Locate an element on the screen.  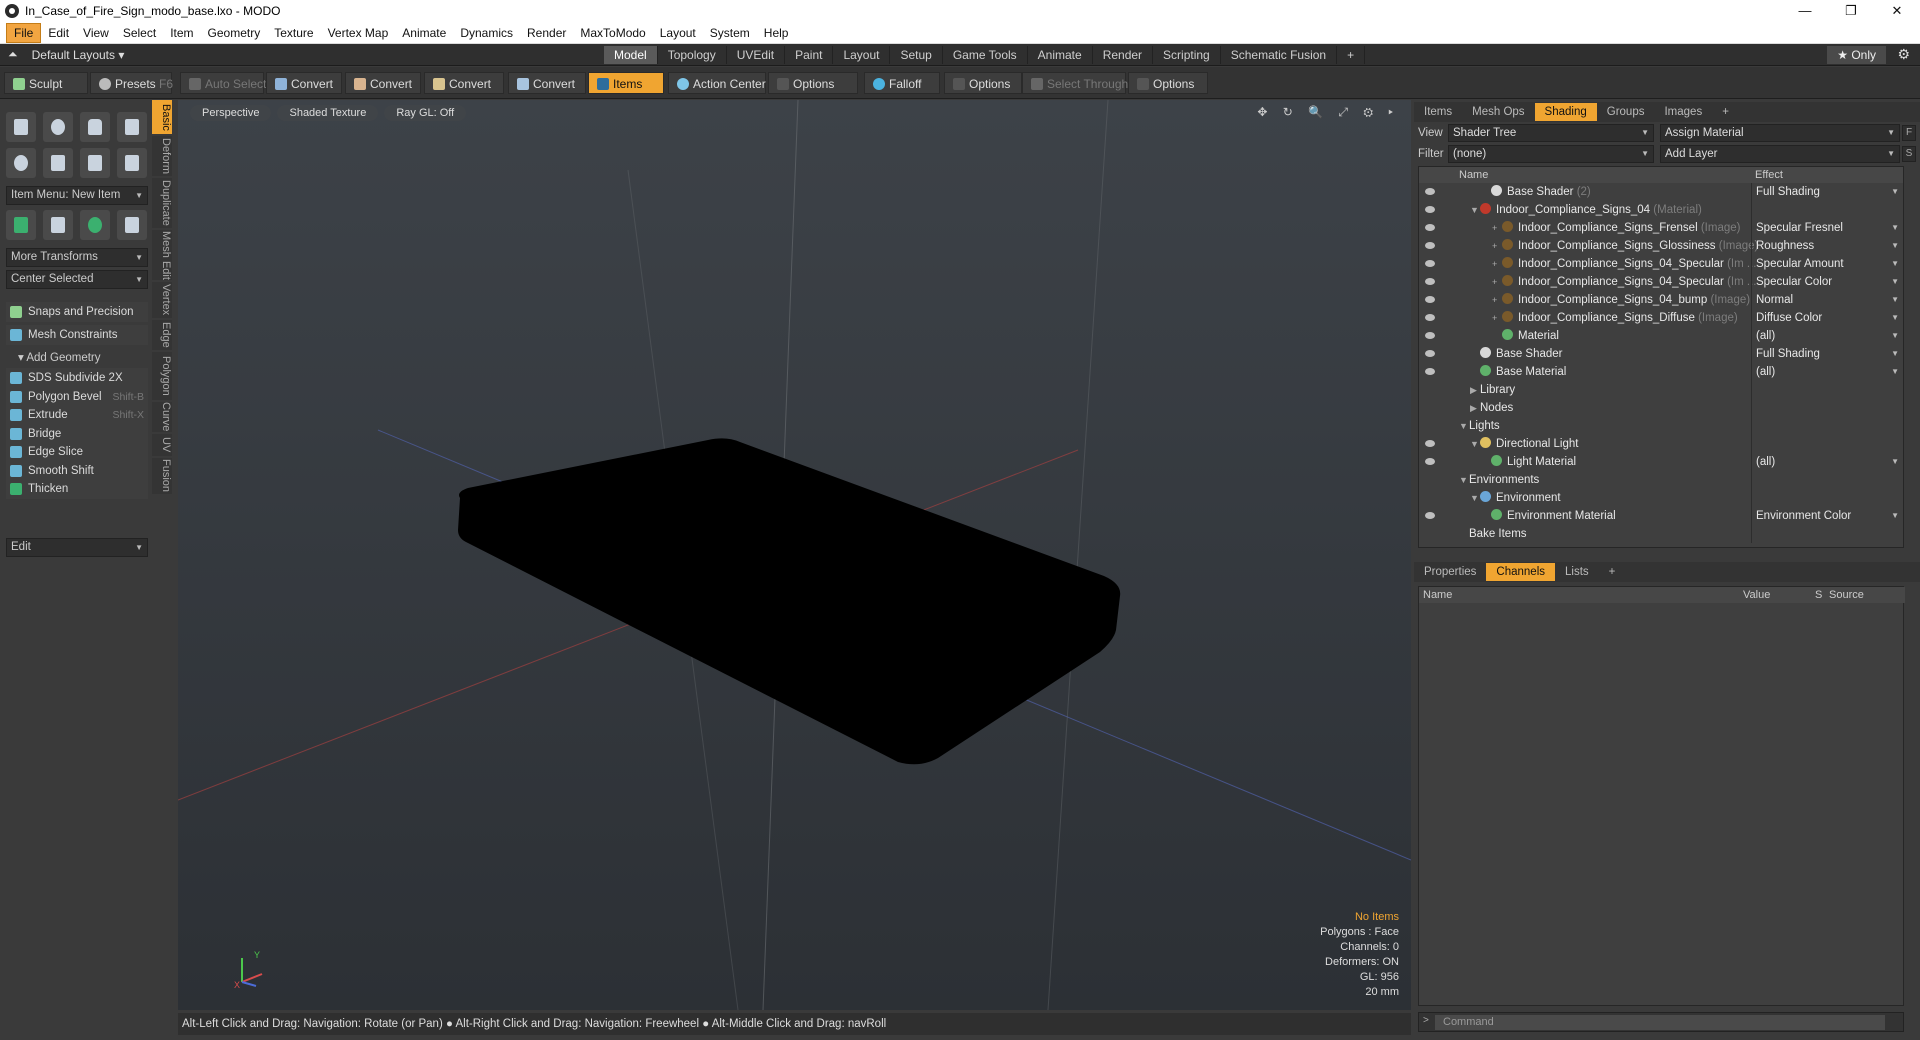
layer-effect: Diffuse Color is located at coordinates (1827, 318).